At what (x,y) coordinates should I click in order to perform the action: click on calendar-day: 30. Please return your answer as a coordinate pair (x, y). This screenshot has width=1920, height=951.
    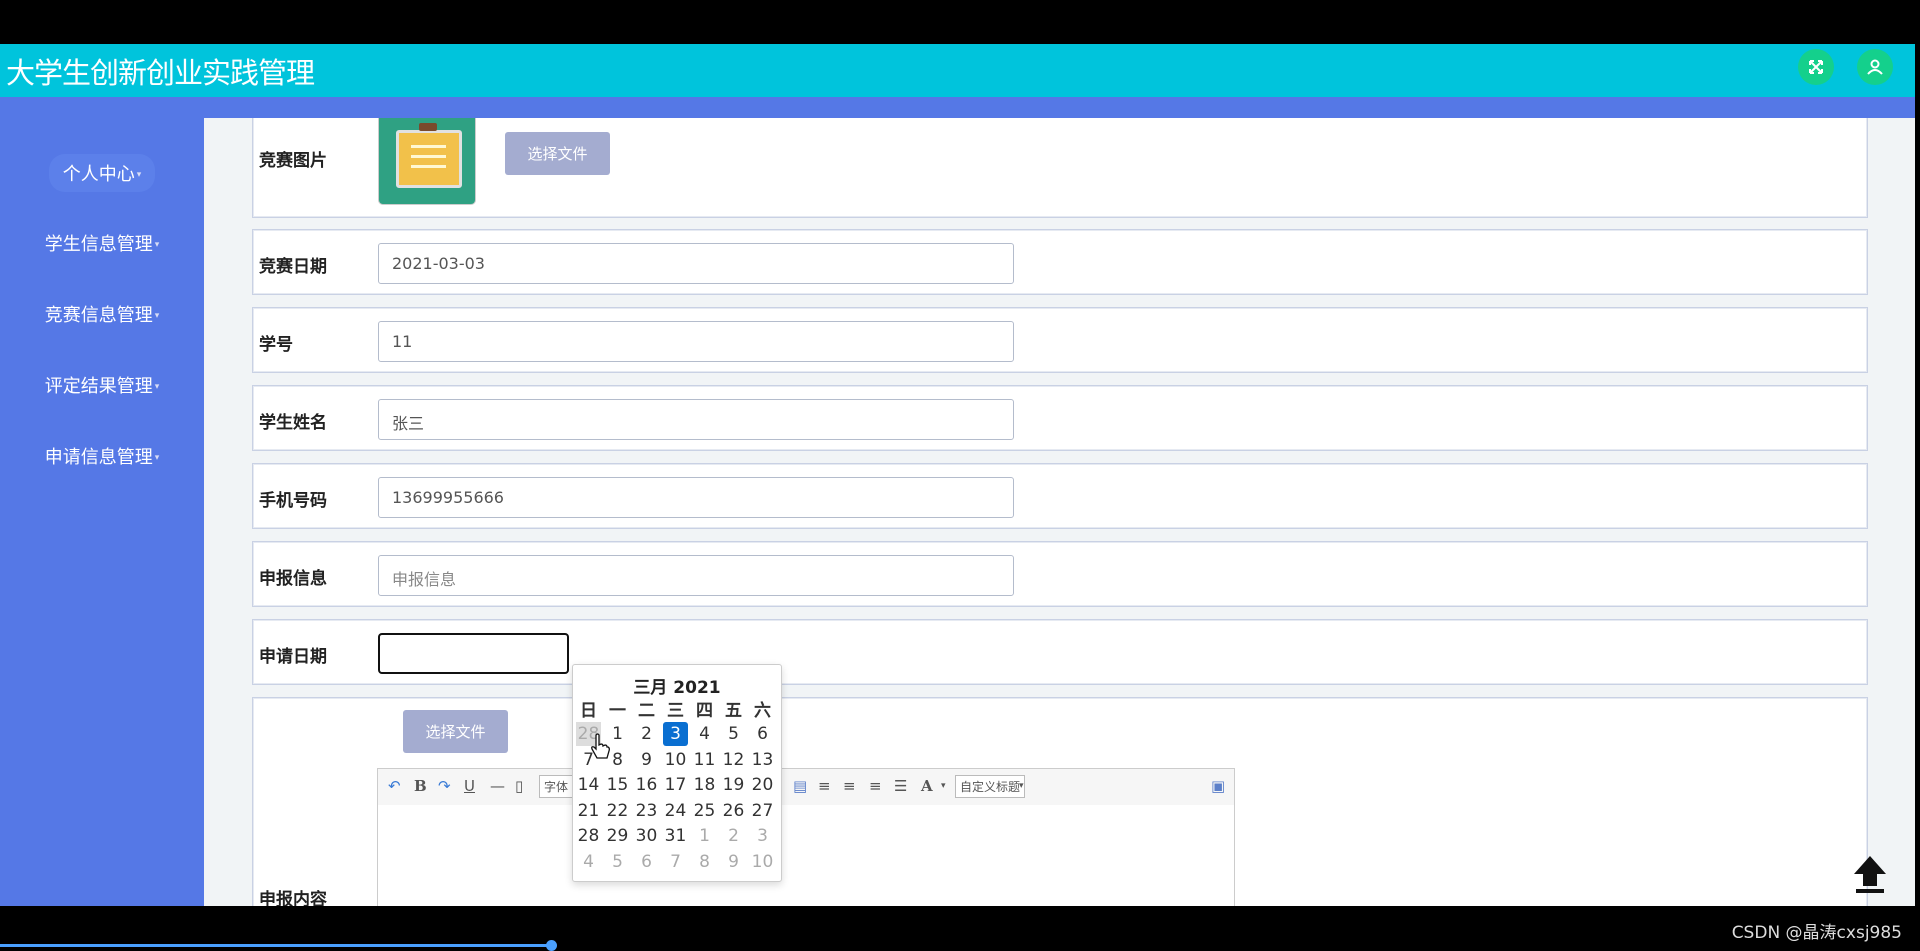
    Looking at the image, I should click on (646, 837).